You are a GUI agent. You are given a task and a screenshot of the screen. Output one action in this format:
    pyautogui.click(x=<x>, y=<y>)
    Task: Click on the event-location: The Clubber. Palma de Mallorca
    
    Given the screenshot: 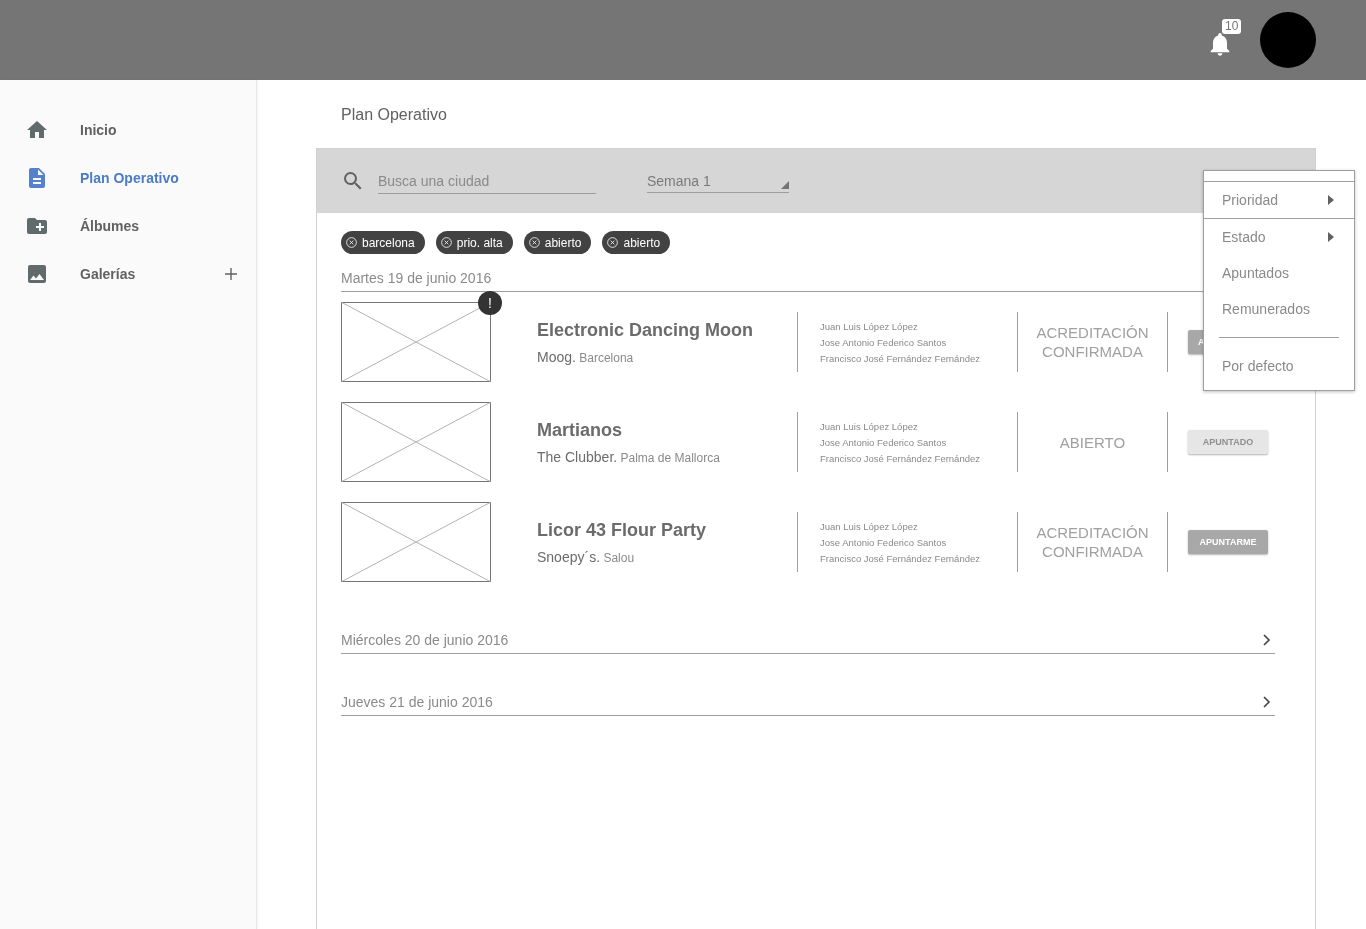 What is the action you would take?
    pyautogui.click(x=629, y=456)
    